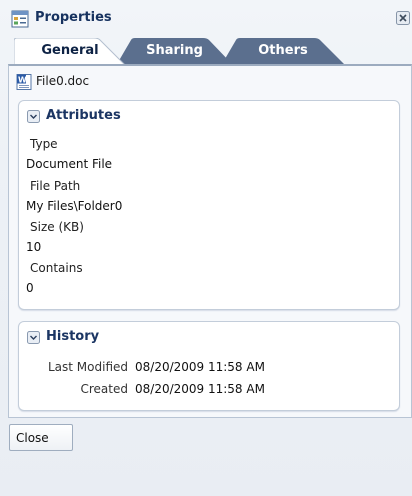 This screenshot has height=496, width=412. I want to click on history-label-created: Created, so click(104, 389).